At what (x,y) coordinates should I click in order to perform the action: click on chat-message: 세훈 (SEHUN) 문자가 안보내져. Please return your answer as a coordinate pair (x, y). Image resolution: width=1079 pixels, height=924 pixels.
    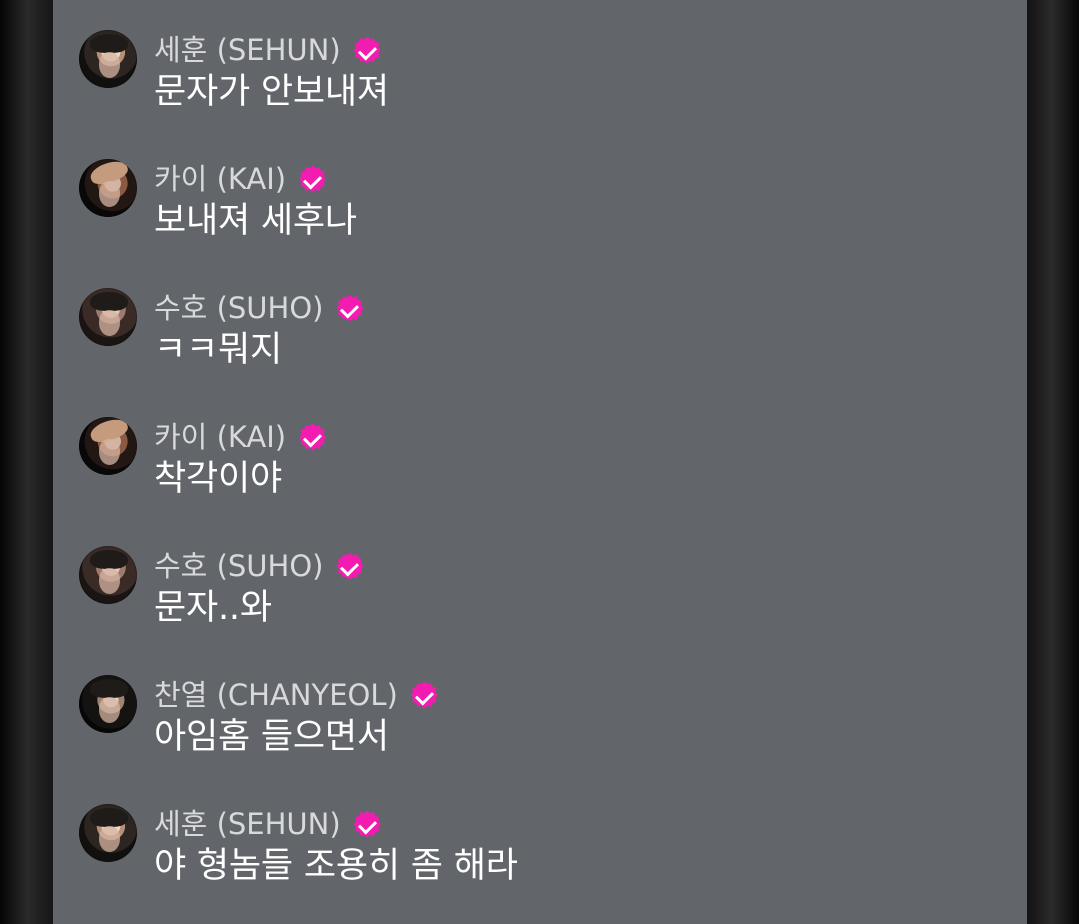
    Looking at the image, I should click on (539, 80).